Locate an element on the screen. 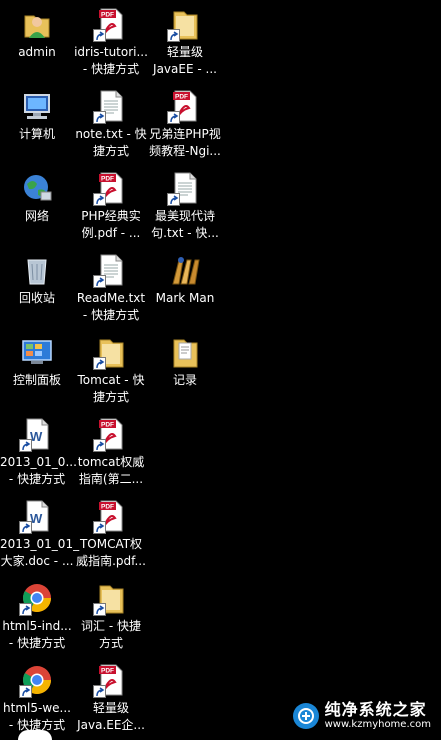 The width and height of the screenshot is (441, 740). desktop-icon-admin: admin is located at coordinates (37, 33).